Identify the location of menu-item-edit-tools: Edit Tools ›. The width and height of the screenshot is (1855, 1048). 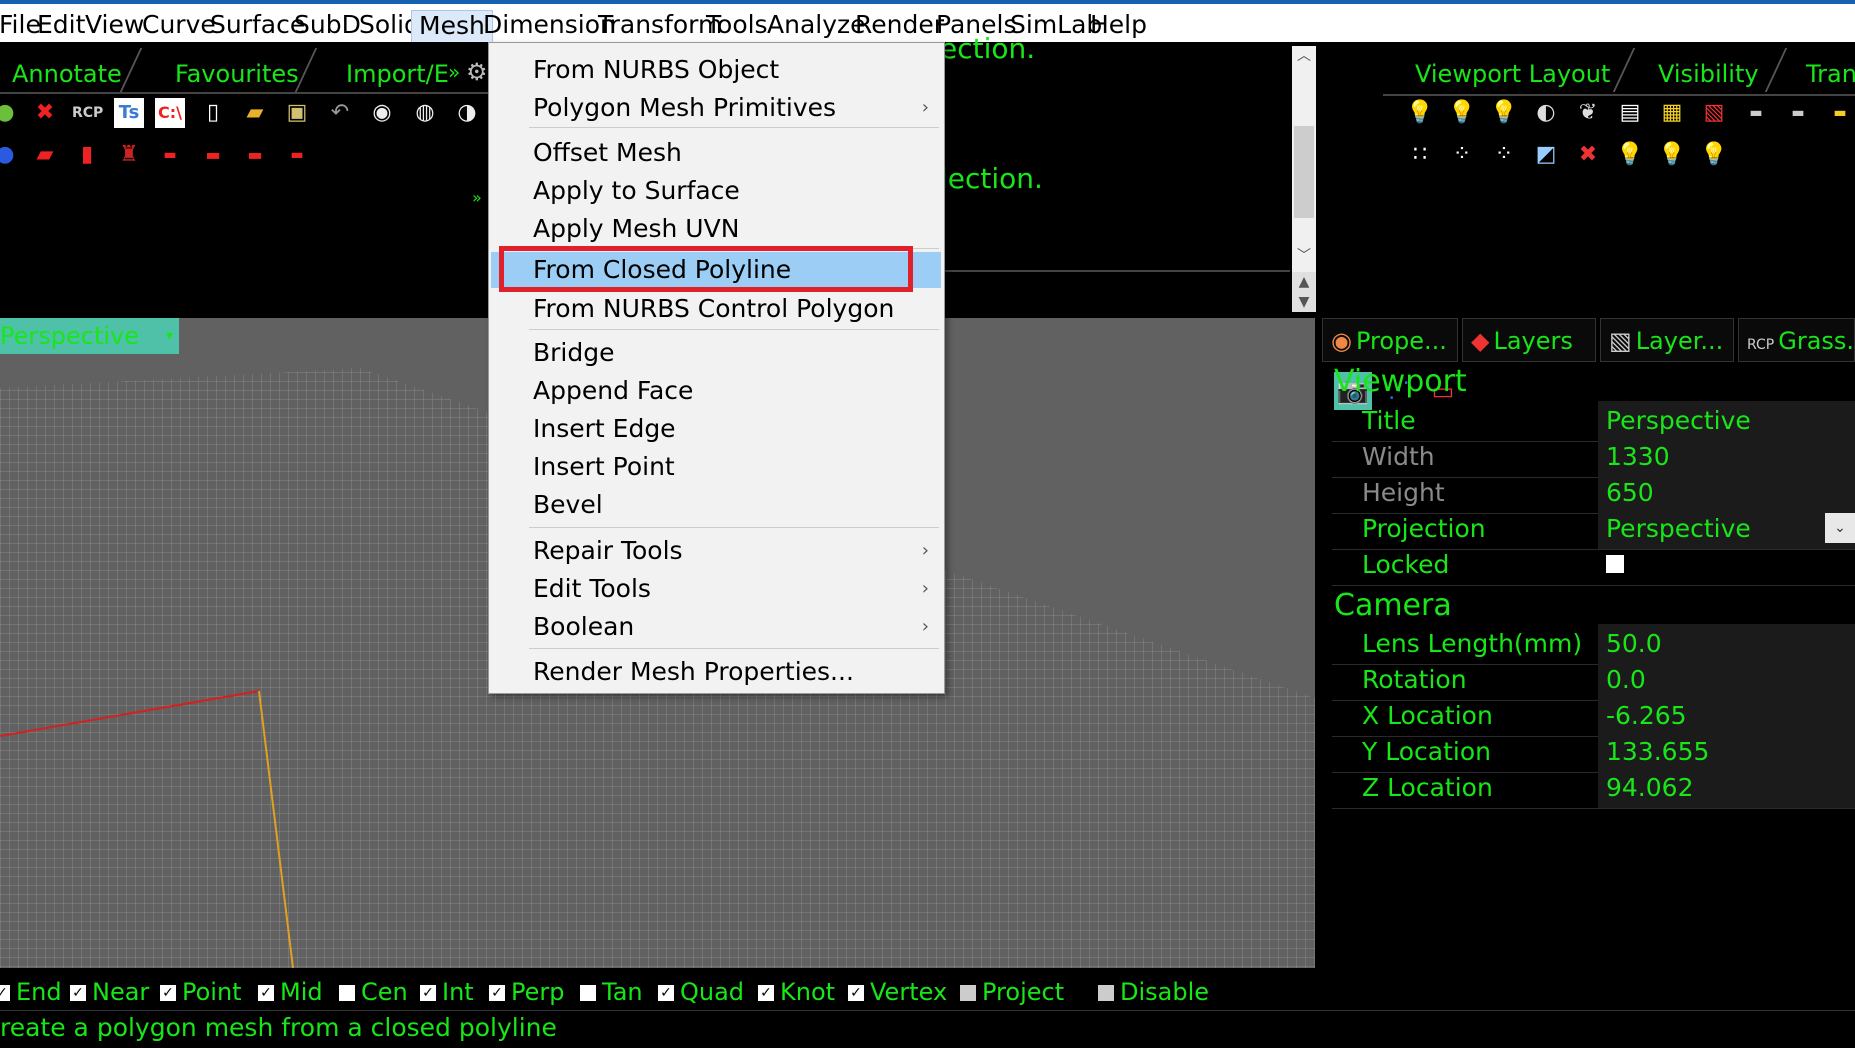
(716, 589).